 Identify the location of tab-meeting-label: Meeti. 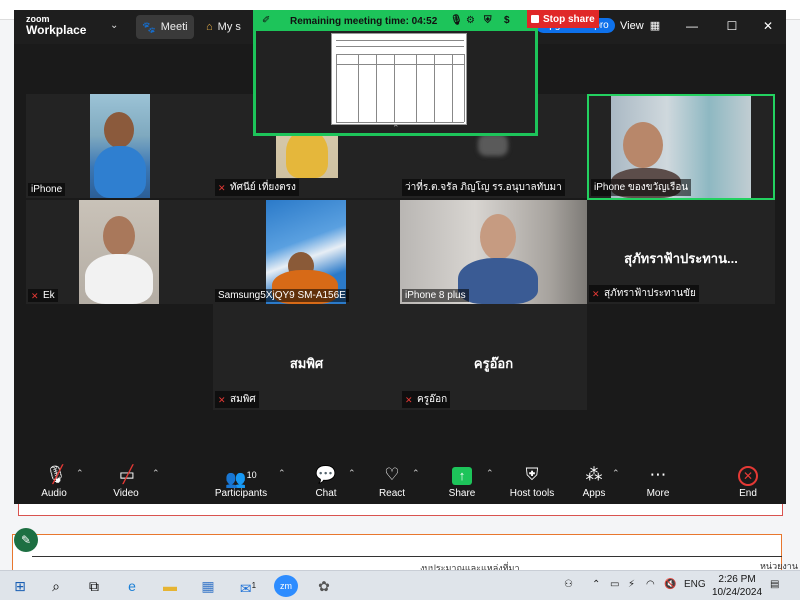
(174, 27).